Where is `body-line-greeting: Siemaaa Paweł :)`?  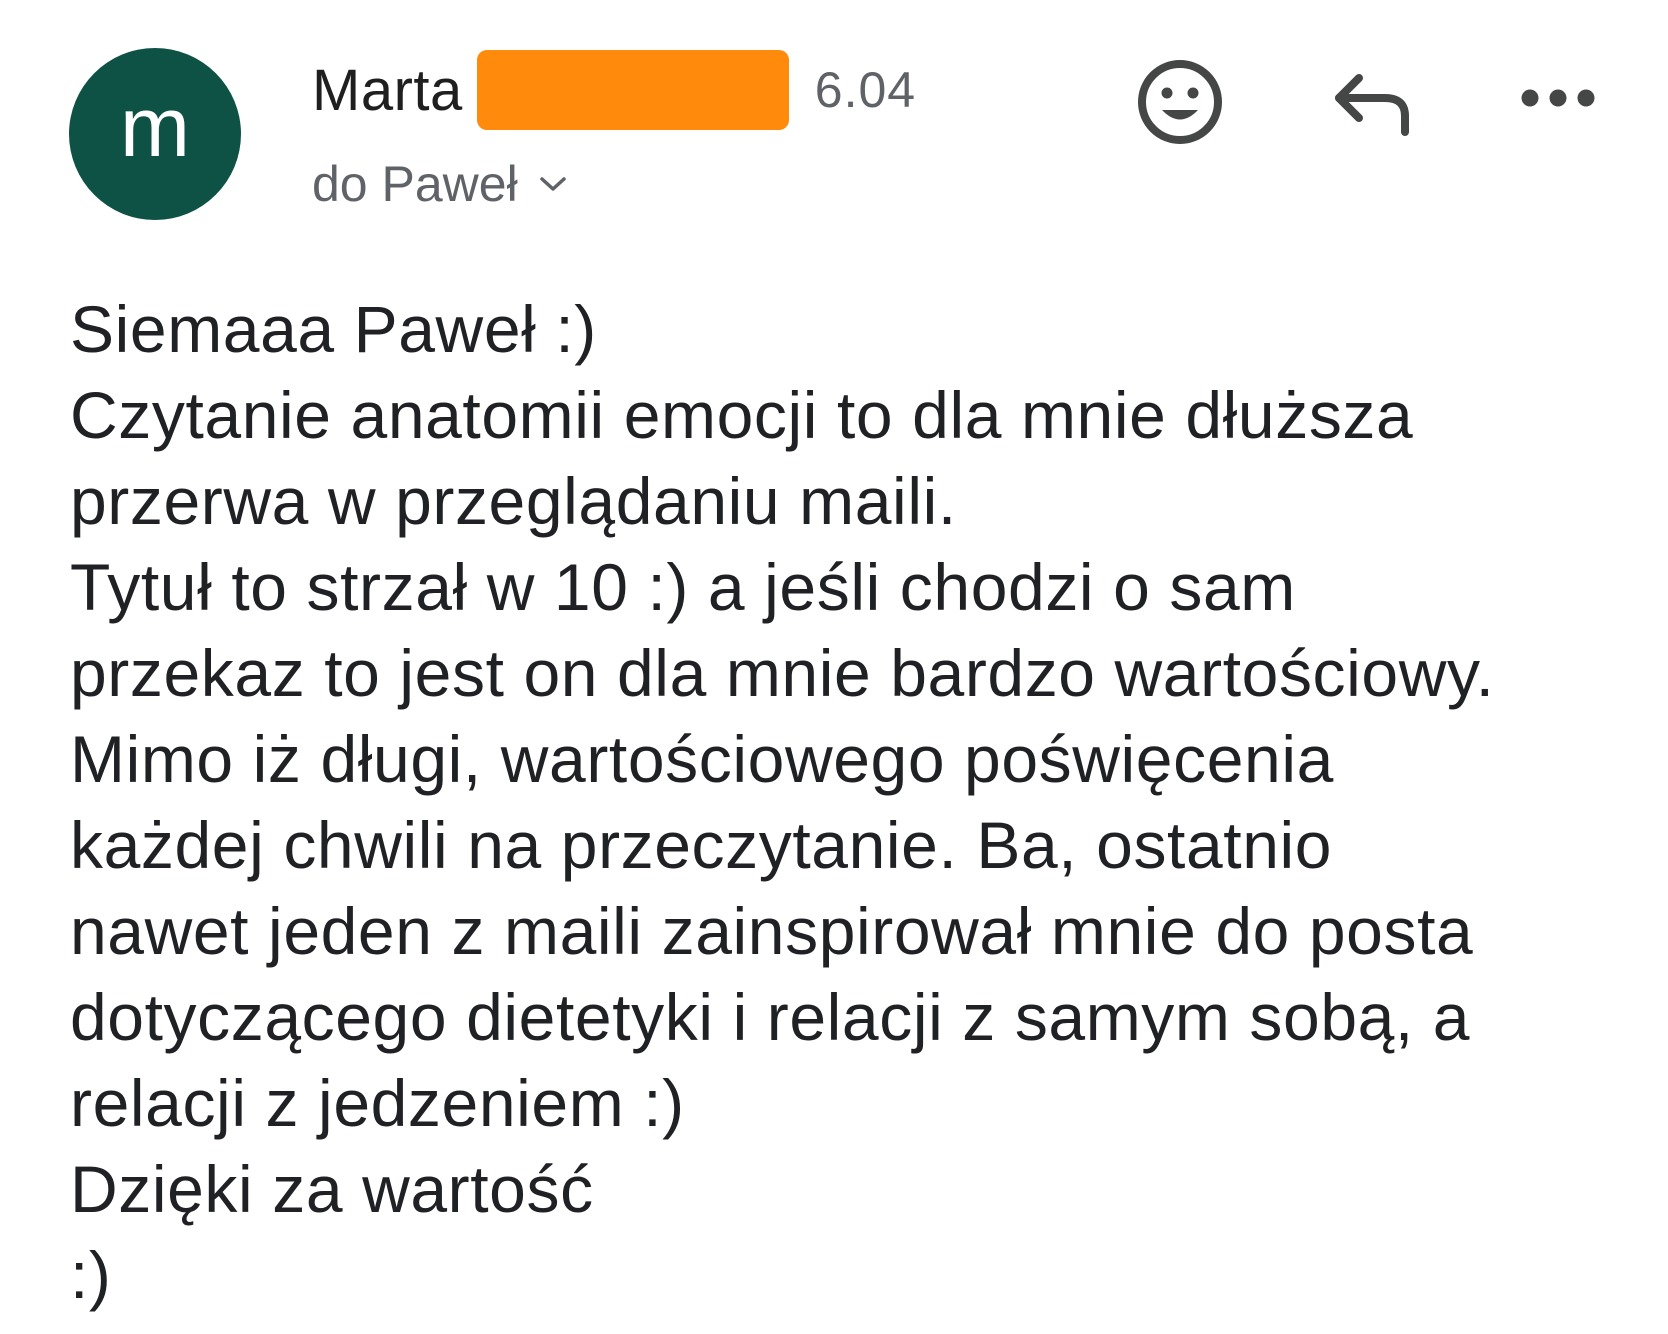 body-line-greeting: Siemaaa Paweł :) is located at coordinates (333, 329).